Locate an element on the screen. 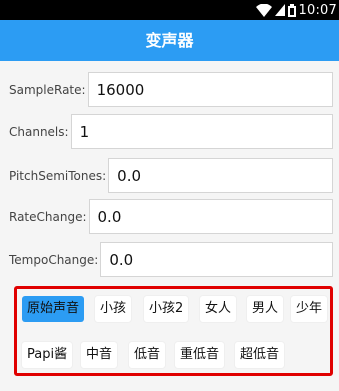 The width and height of the screenshot is (339, 391). effect-original-button: 原始声音 is located at coordinates (53, 309).